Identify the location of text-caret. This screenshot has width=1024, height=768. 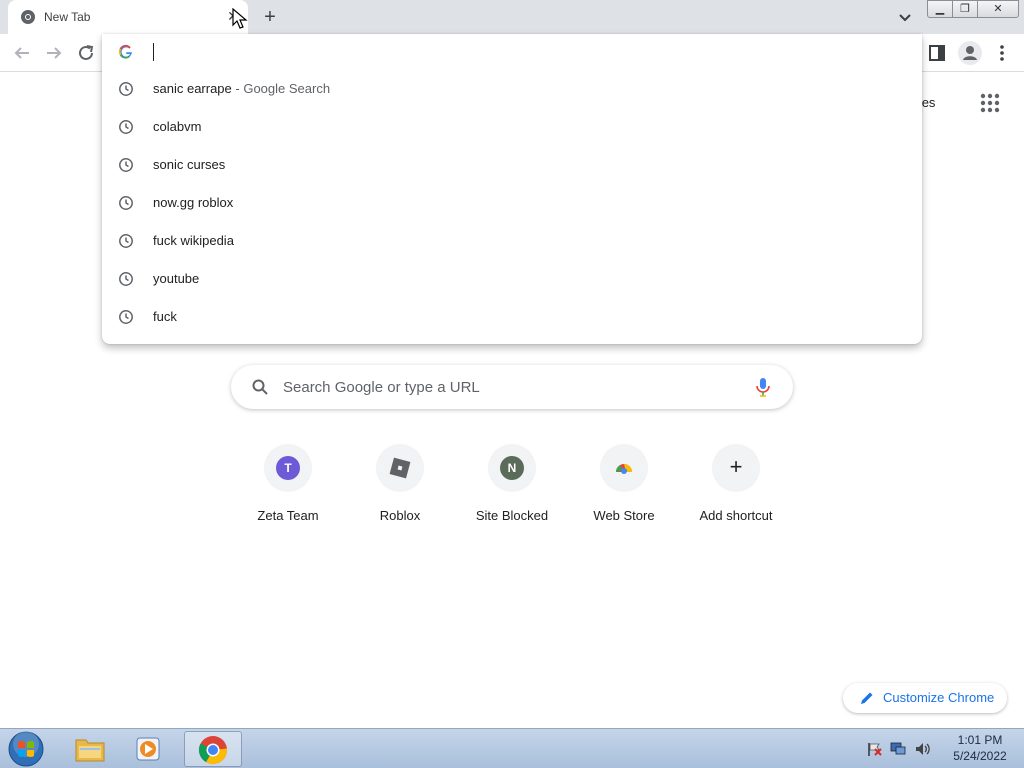
(153, 52).